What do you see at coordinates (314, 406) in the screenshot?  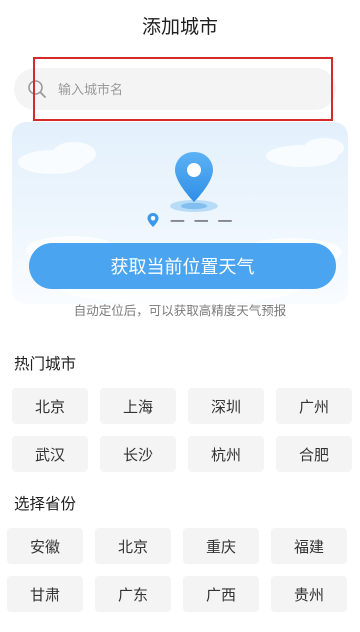 I see `hot-city-chip: 广州` at bounding box center [314, 406].